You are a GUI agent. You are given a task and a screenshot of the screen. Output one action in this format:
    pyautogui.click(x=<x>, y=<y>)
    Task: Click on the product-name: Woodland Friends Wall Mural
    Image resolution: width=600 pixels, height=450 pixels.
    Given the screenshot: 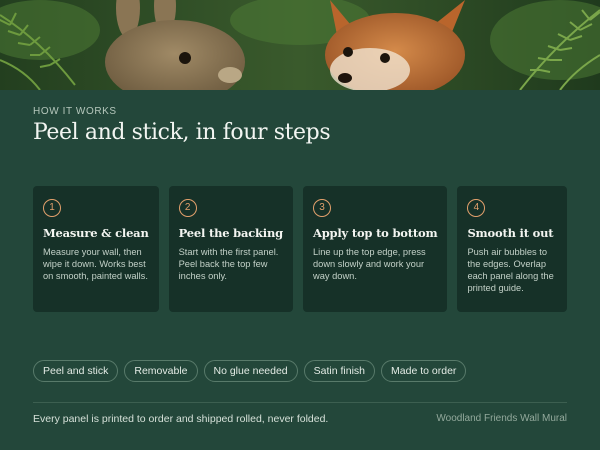 What is the action you would take?
    pyautogui.click(x=501, y=418)
    